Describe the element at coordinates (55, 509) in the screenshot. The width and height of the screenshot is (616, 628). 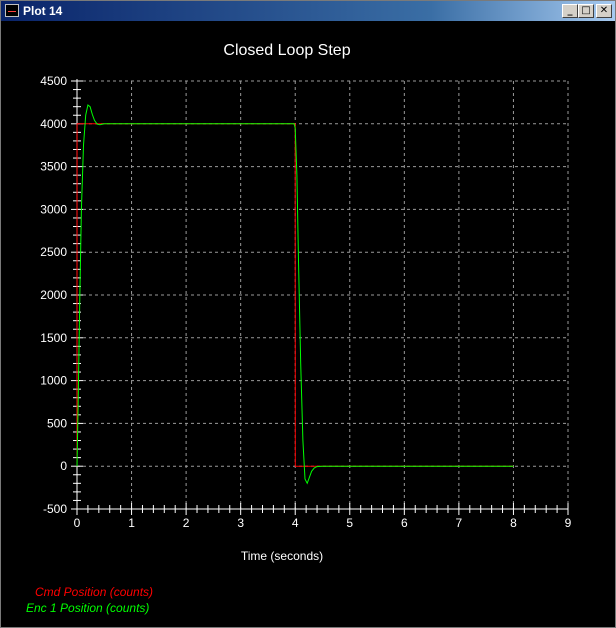
I see `y-tick-label: -500` at that location.